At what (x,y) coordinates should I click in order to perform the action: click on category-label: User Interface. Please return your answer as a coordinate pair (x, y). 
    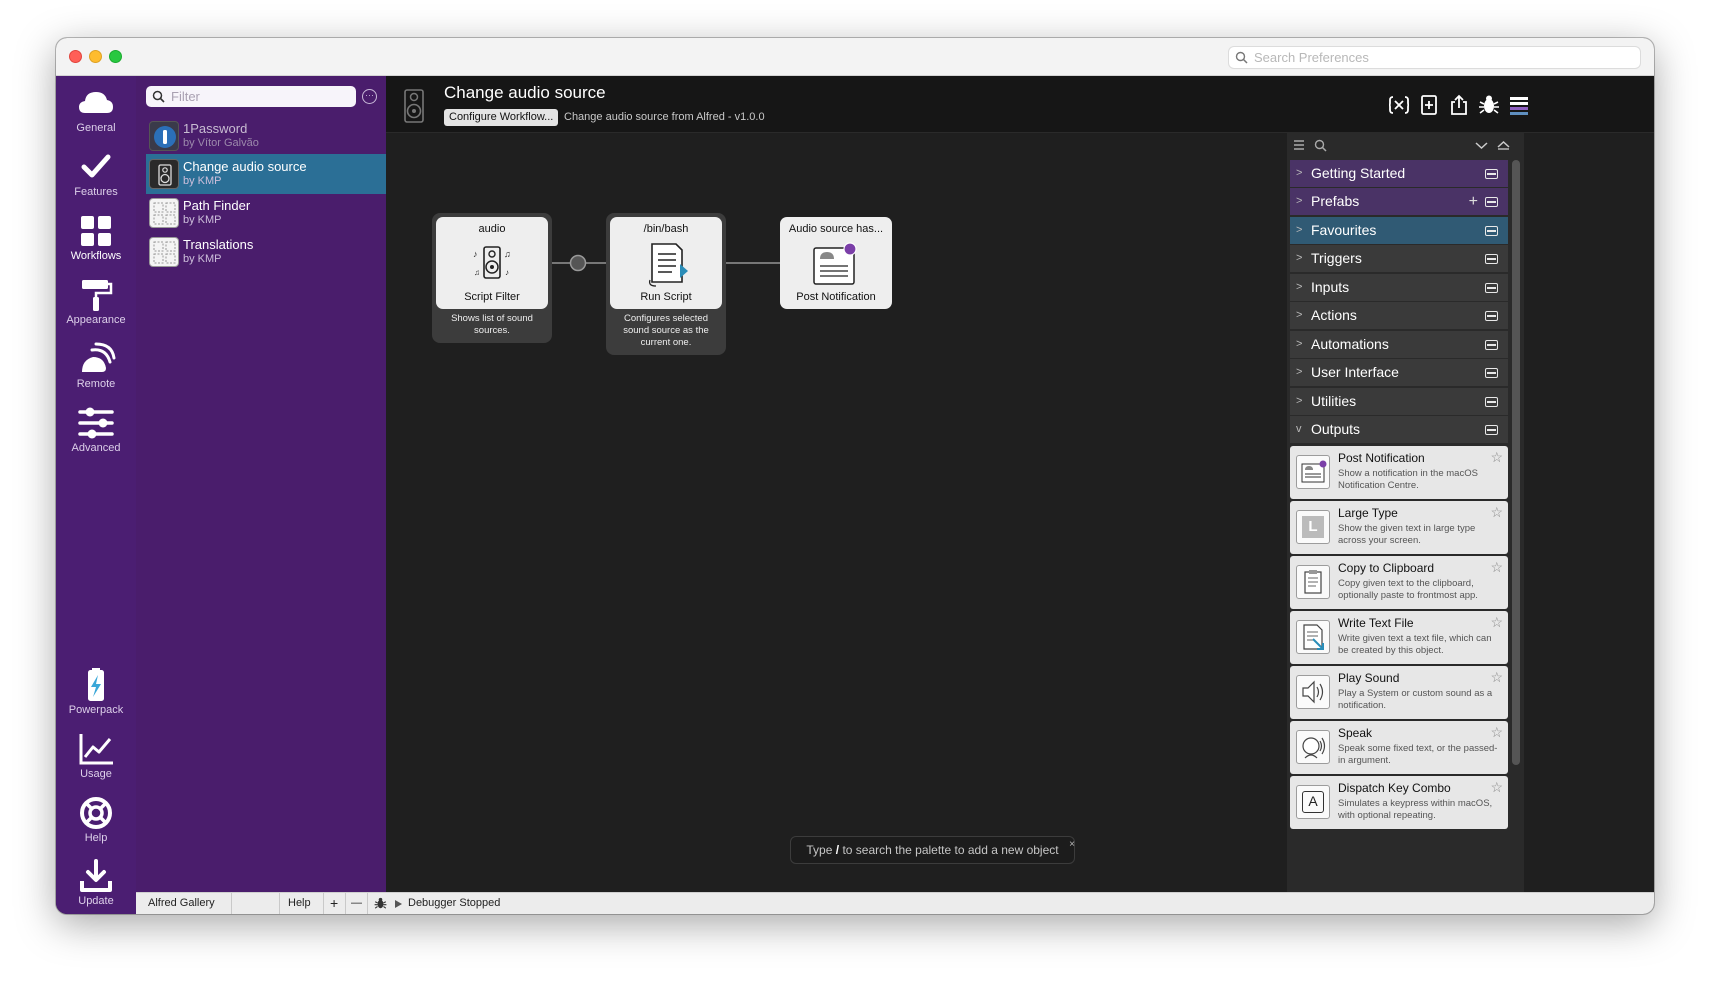
    Looking at the image, I should click on (1355, 372).